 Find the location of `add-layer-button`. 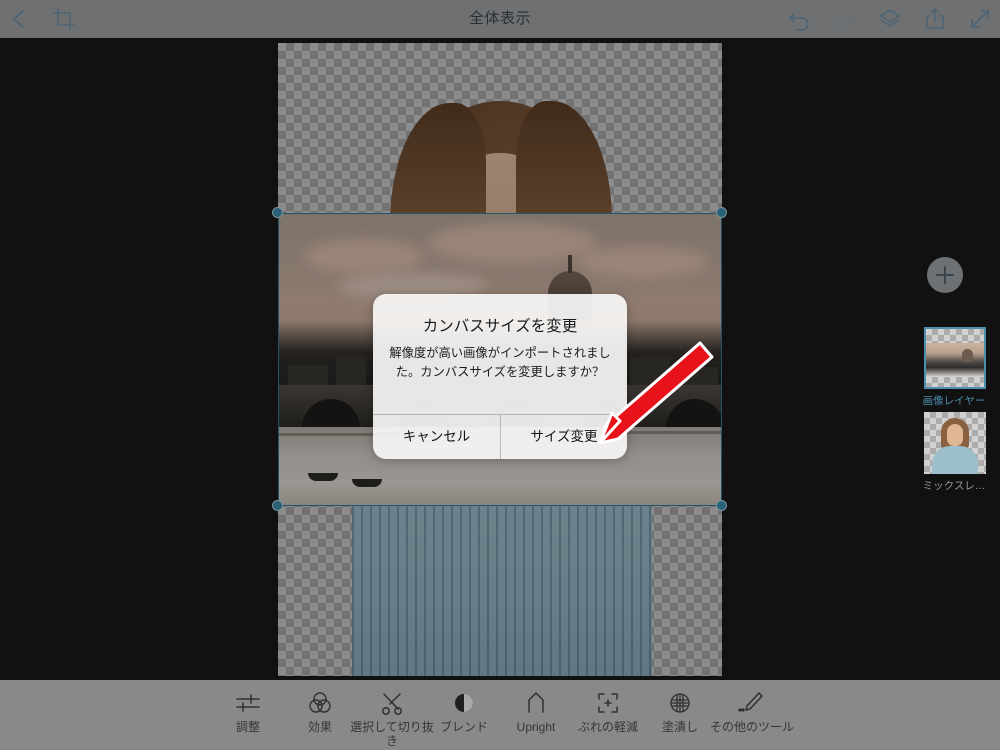

add-layer-button is located at coordinates (945, 275).